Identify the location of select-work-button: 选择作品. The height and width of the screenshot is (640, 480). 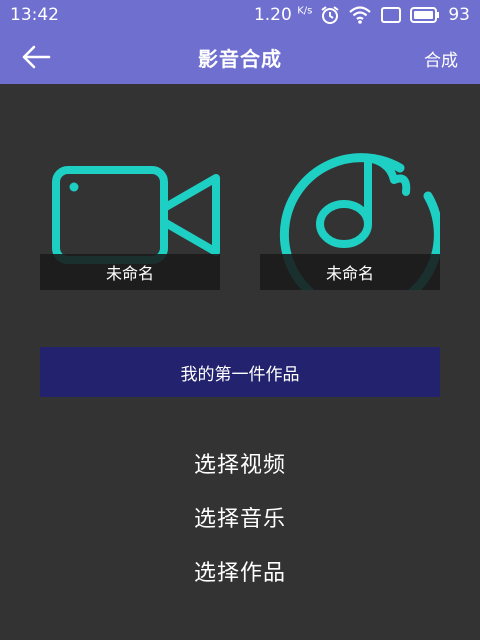
(240, 571).